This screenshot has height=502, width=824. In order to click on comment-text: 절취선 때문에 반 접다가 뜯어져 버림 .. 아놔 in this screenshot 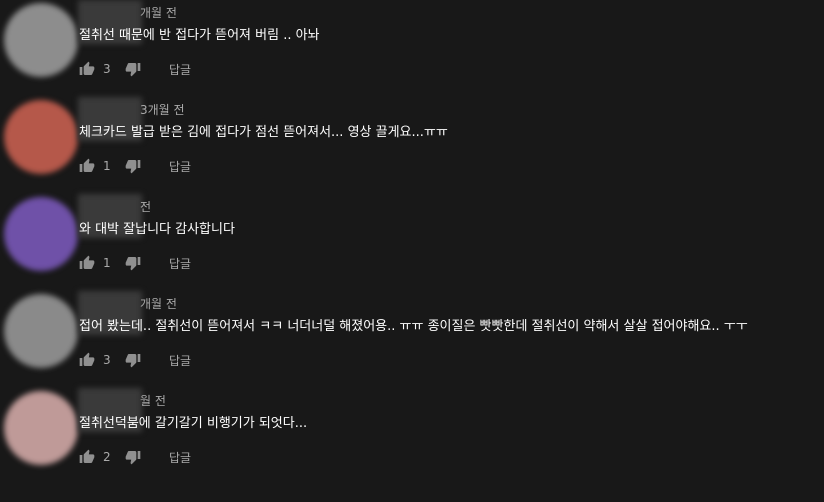, I will do `click(199, 35)`.